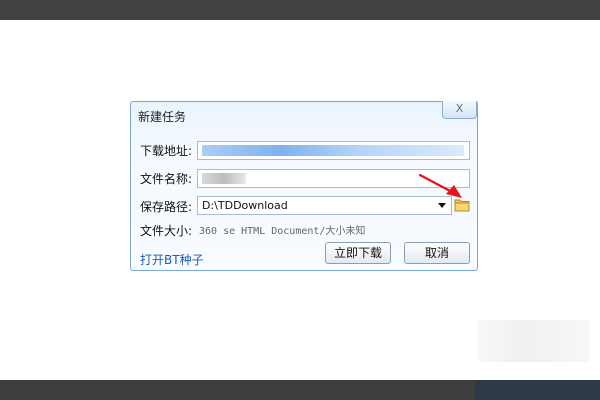 The width and height of the screenshot is (600, 400). I want to click on path-label: 保存路径:, so click(166, 207).